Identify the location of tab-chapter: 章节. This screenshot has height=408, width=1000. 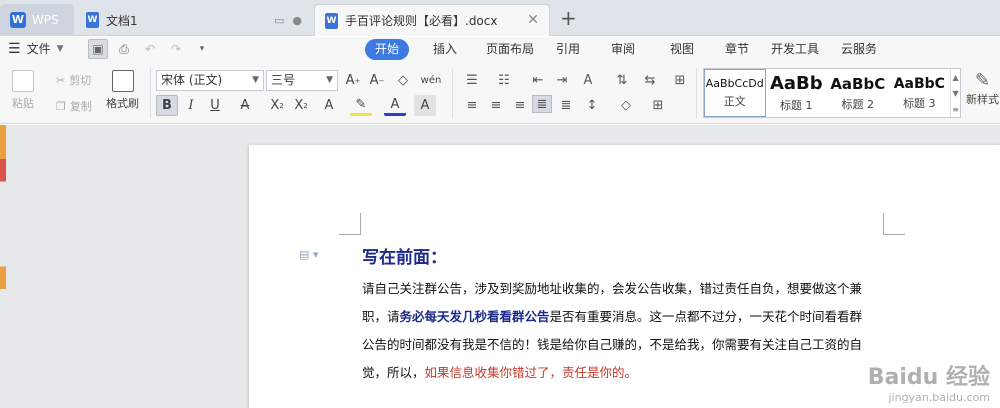
(737, 49).